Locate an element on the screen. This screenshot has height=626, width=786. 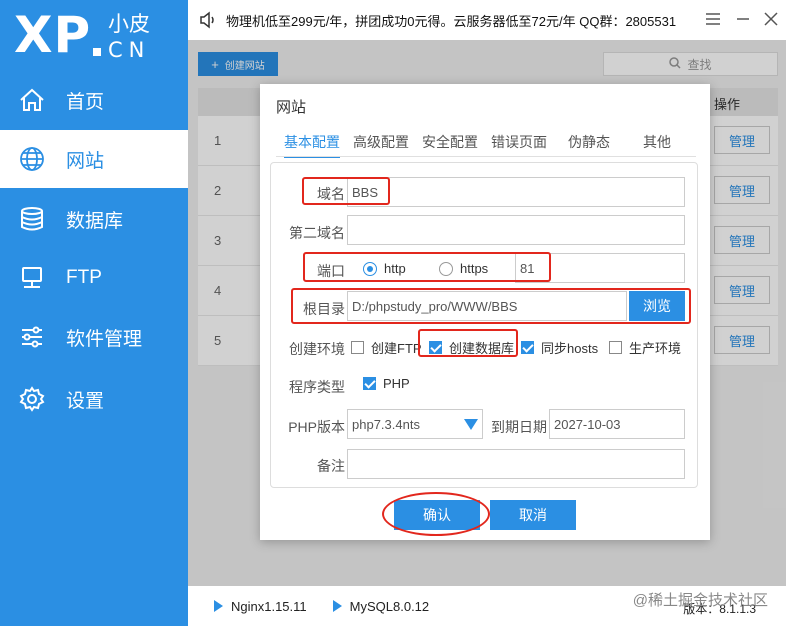
dialog-tabs: 基本配置 高级配置 安全配置 错误页面 伪静态 其他 is located at coordinates (486, 144).